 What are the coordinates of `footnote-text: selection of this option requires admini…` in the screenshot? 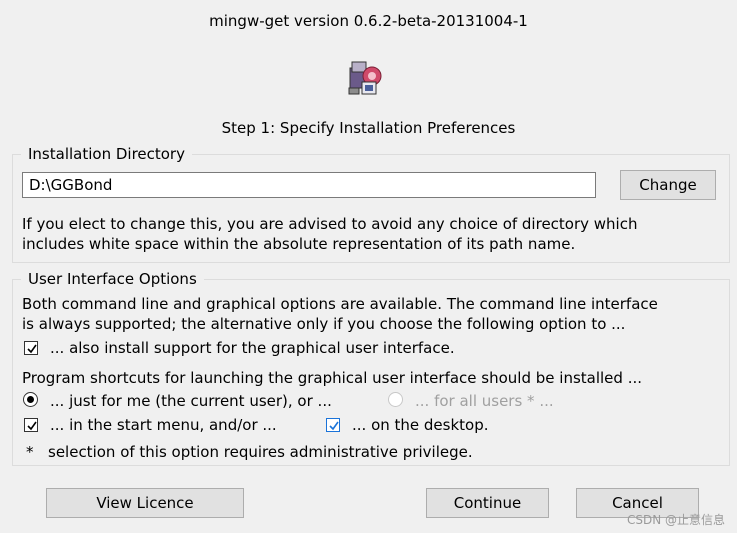 It's located at (260, 452).